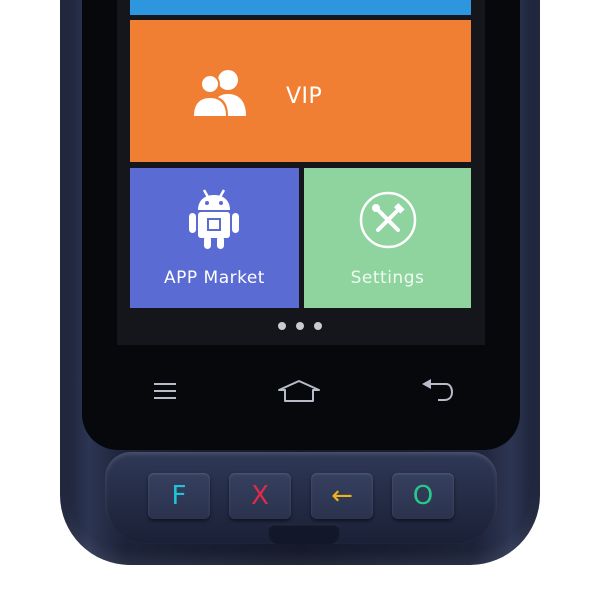  What do you see at coordinates (214, 219) in the screenshot?
I see `android-icon` at bounding box center [214, 219].